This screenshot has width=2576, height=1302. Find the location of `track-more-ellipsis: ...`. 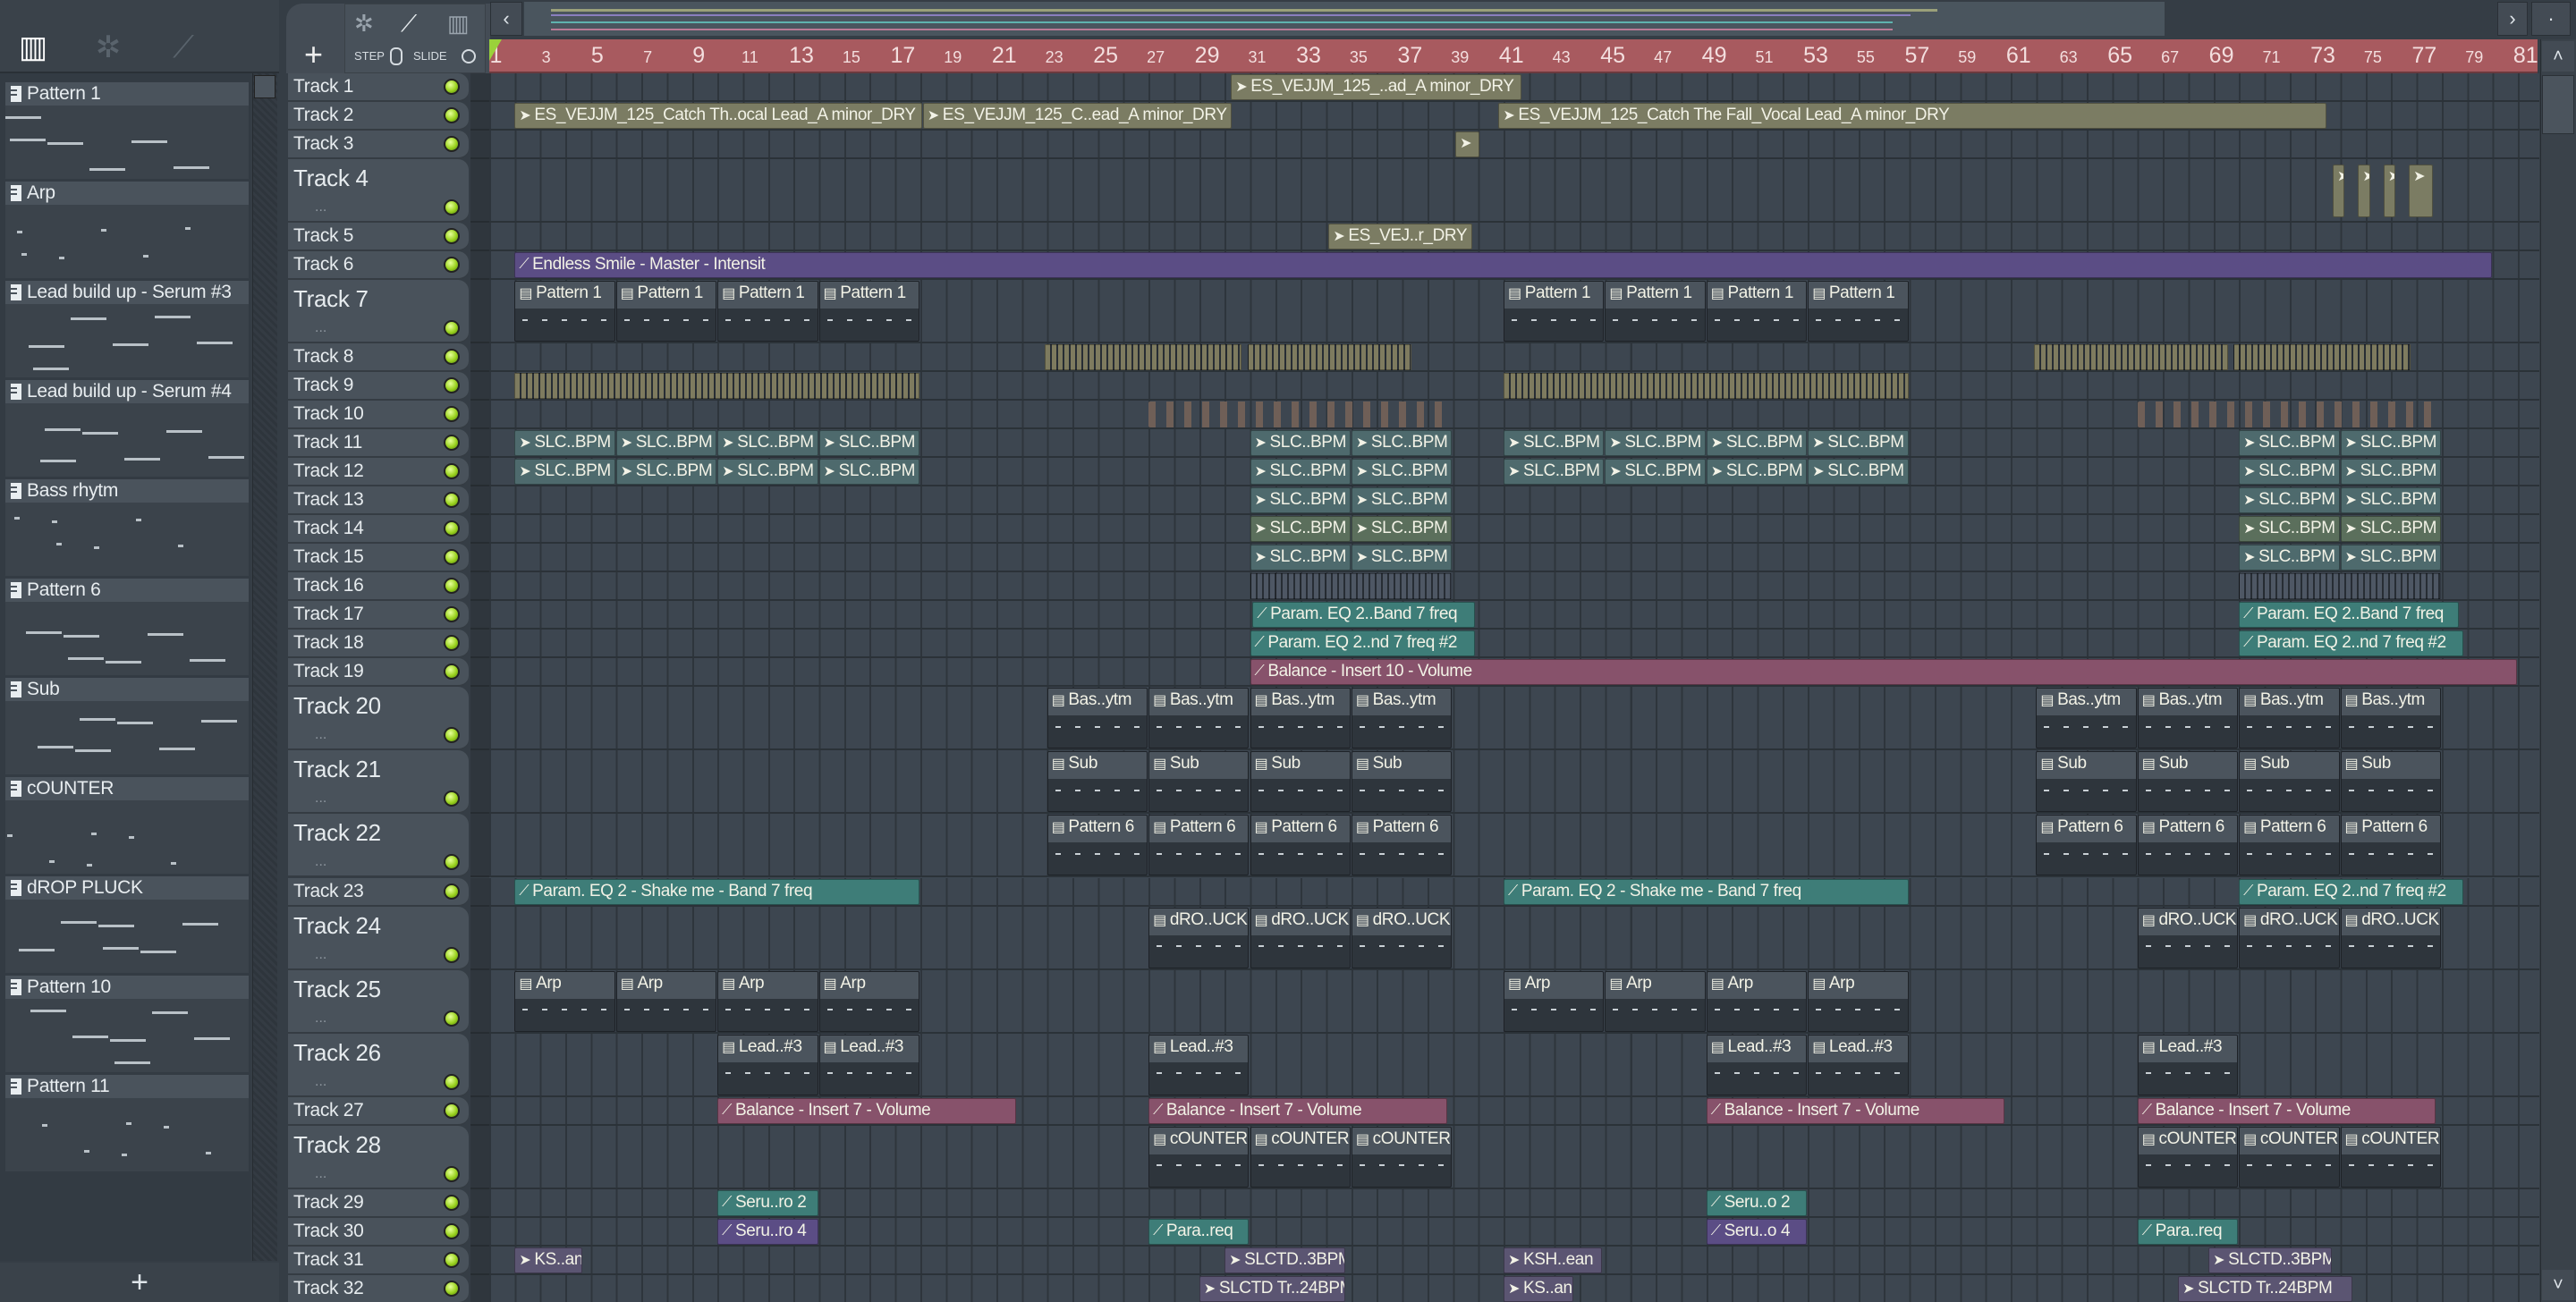

track-more-ellipsis: ... is located at coordinates (320, 207).